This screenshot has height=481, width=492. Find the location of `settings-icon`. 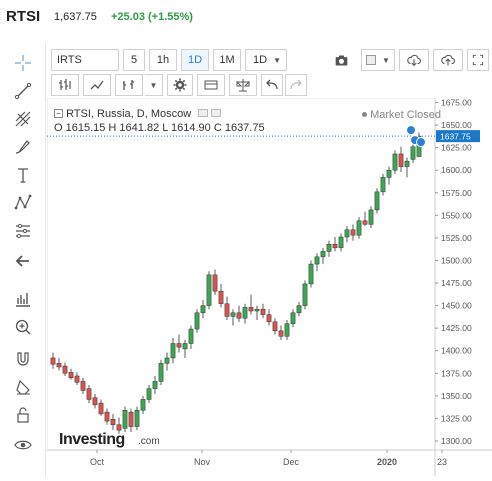

settings-icon is located at coordinates (180, 85).